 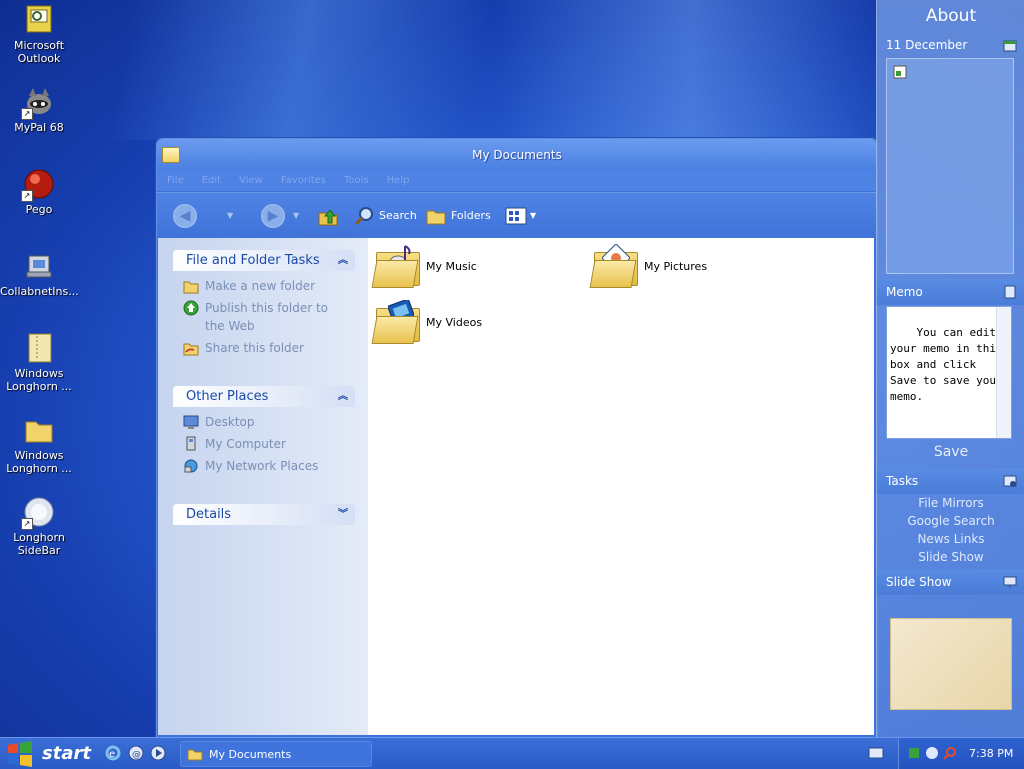 I want to click on outlook-icon, so click(x=39, y=20).